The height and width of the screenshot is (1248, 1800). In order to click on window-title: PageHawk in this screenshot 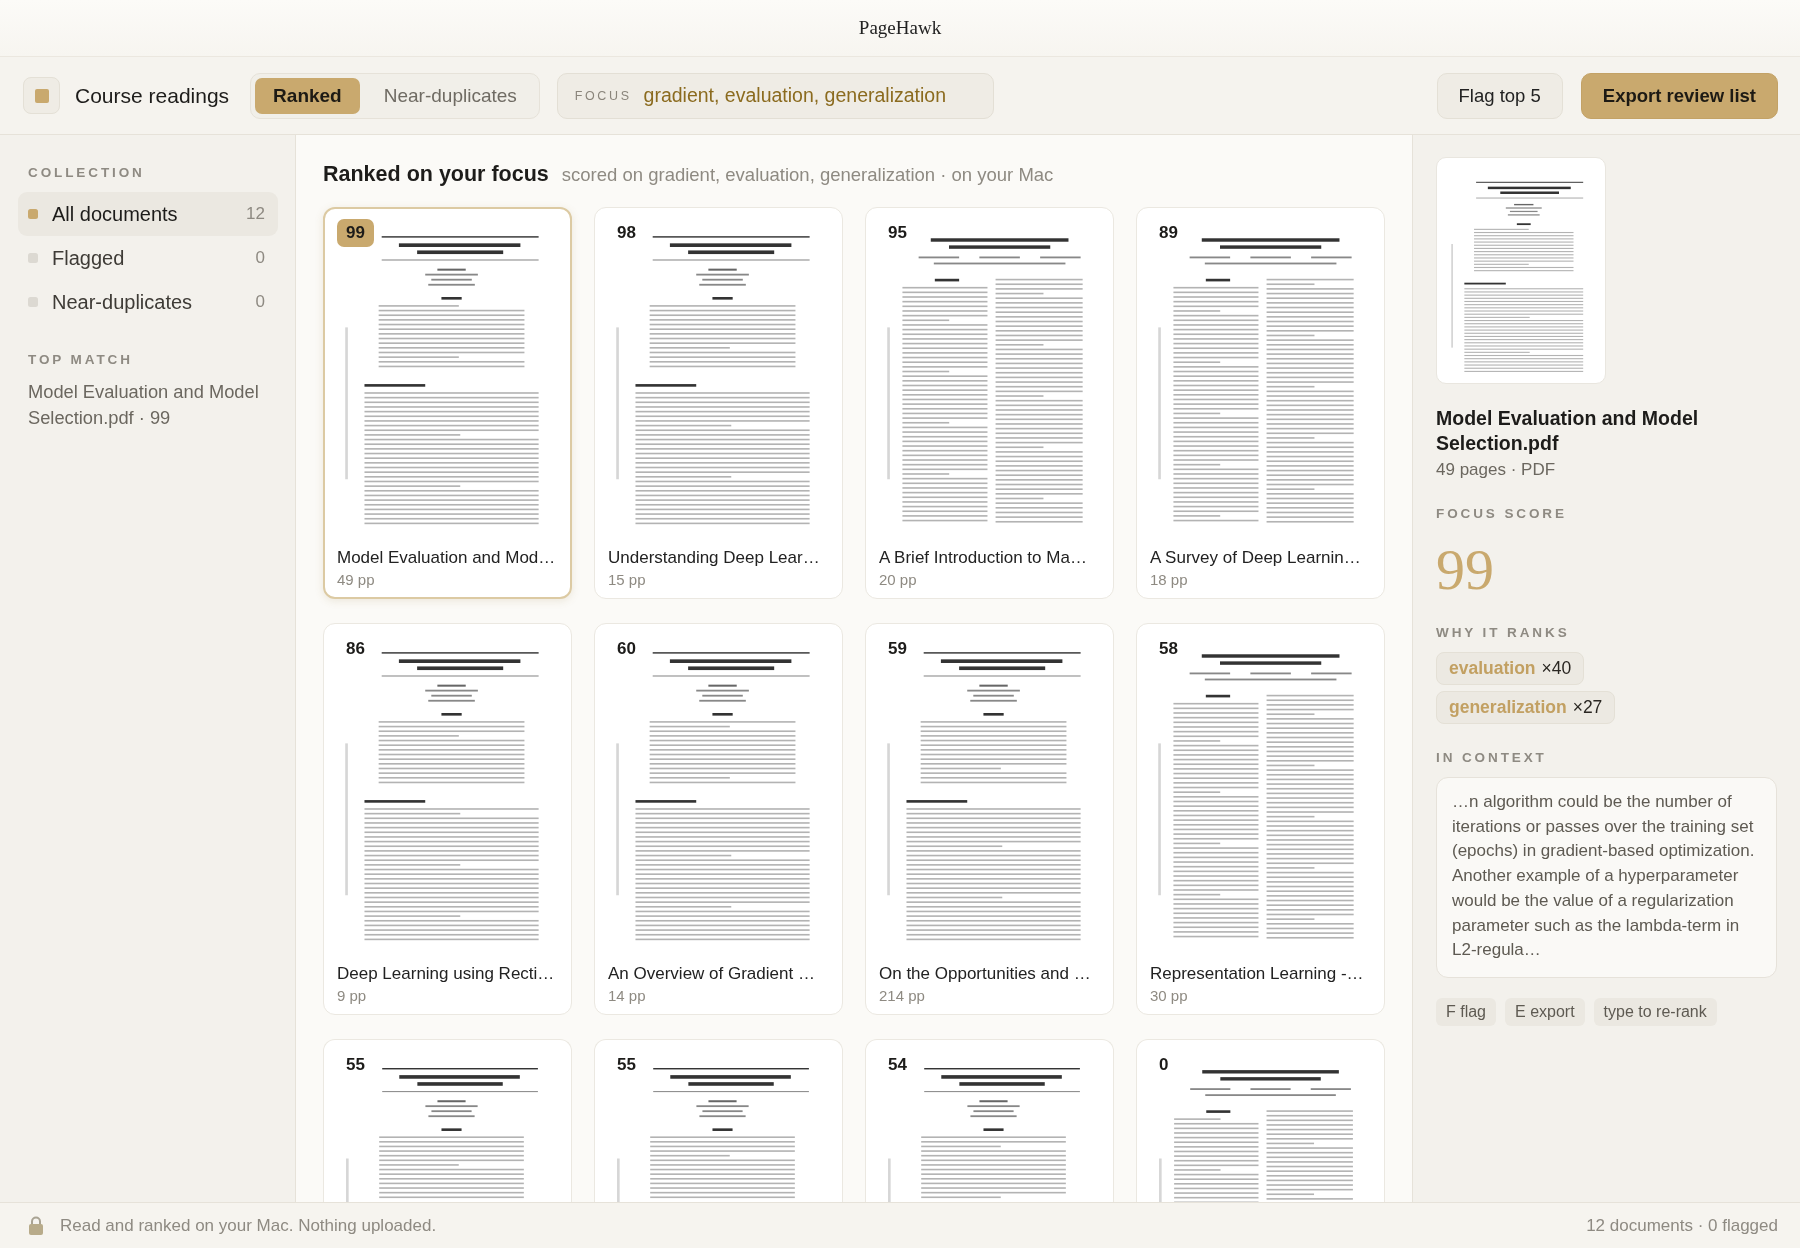, I will do `click(900, 28)`.